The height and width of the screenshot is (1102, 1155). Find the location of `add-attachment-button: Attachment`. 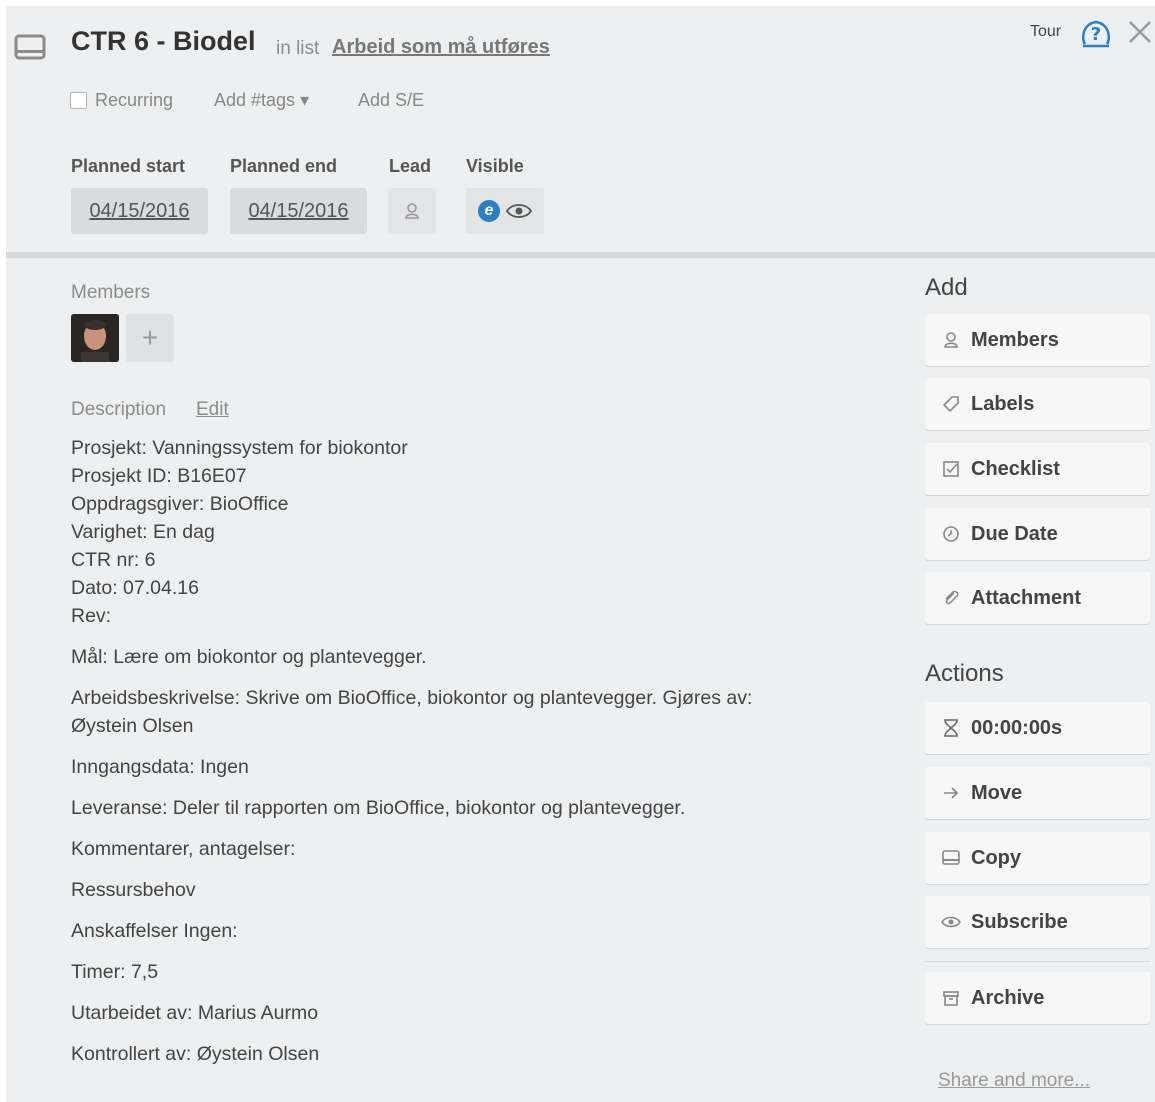

add-attachment-button: Attachment is located at coordinates (1037, 598).